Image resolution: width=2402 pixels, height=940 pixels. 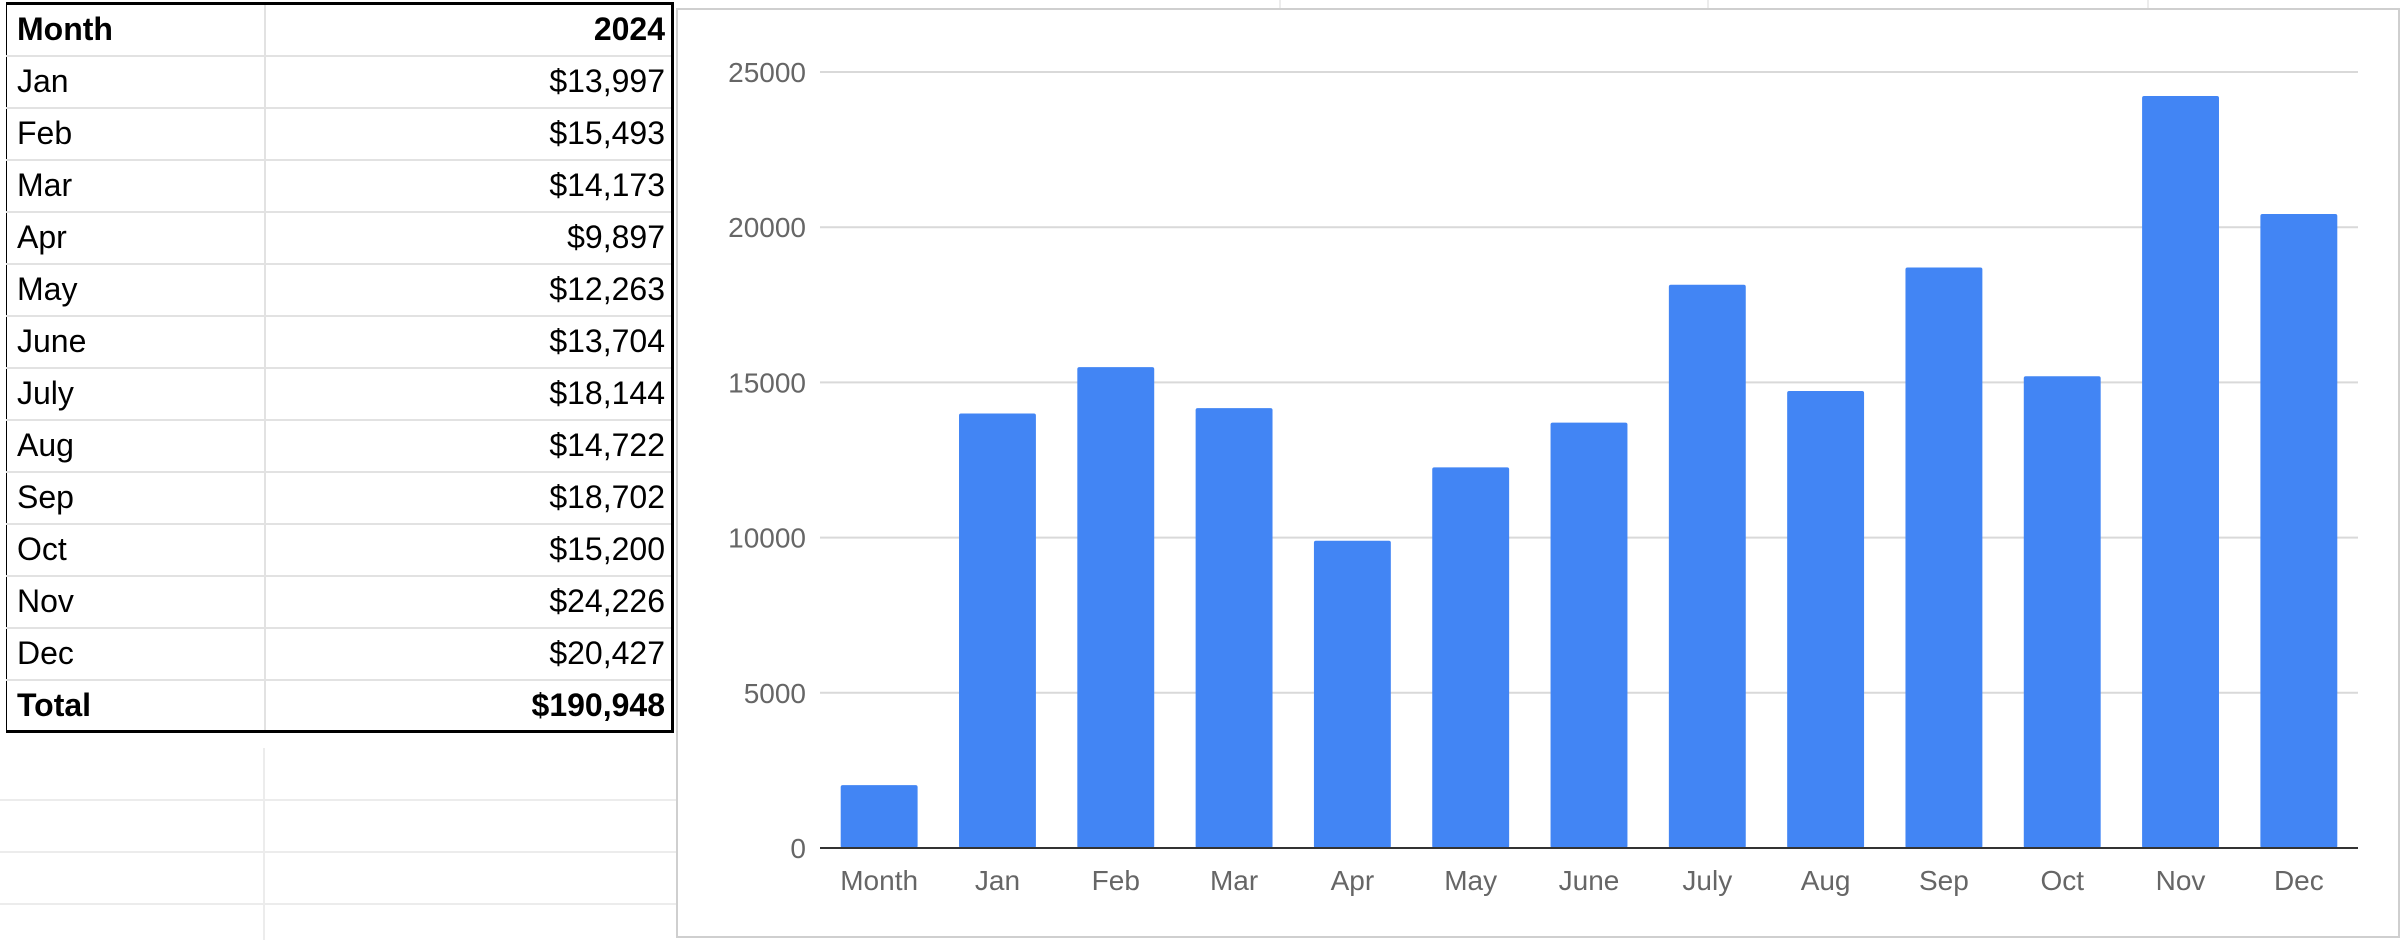 I want to click on x-tick-label: June, so click(x=1589, y=880).